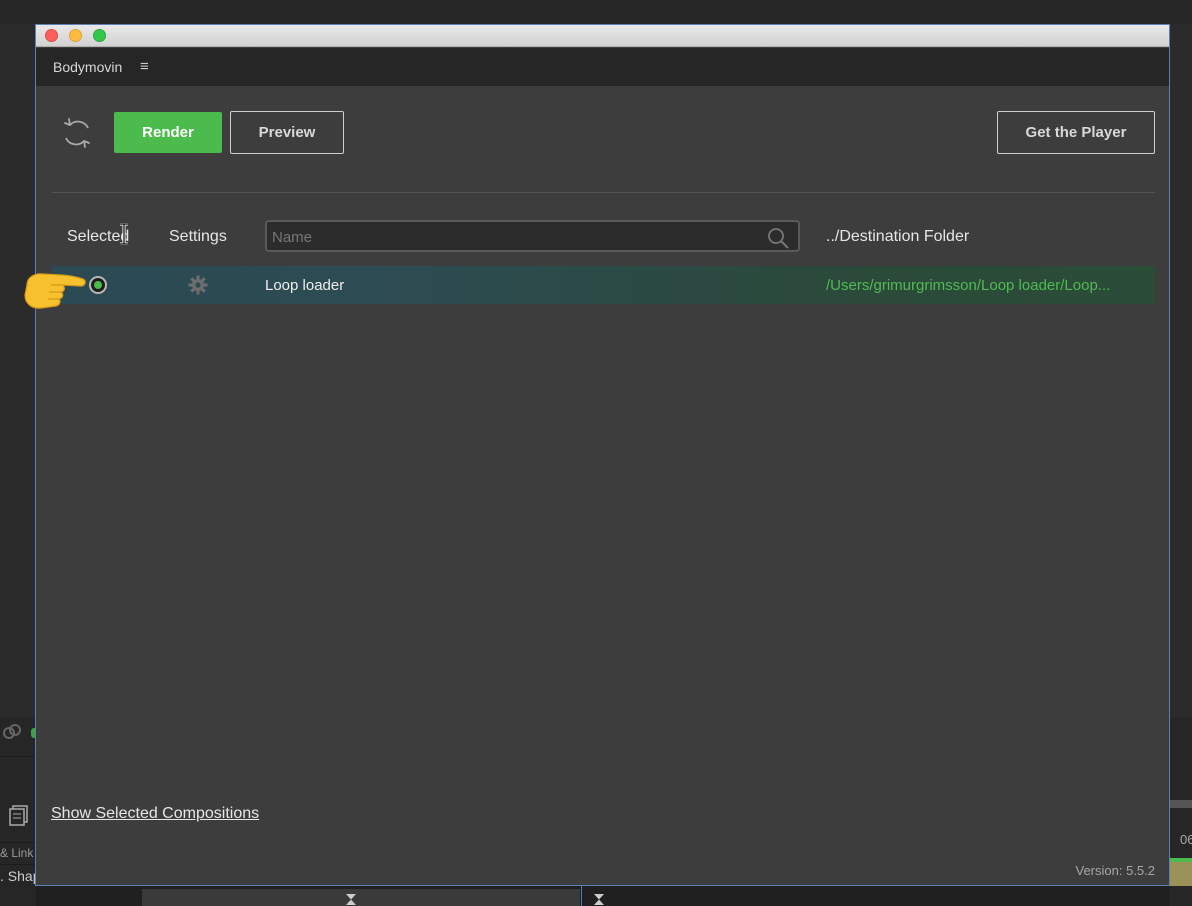  What do you see at coordinates (361, 897) in the screenshot?
I see `timeline-track` at bounding box center [361, 897].